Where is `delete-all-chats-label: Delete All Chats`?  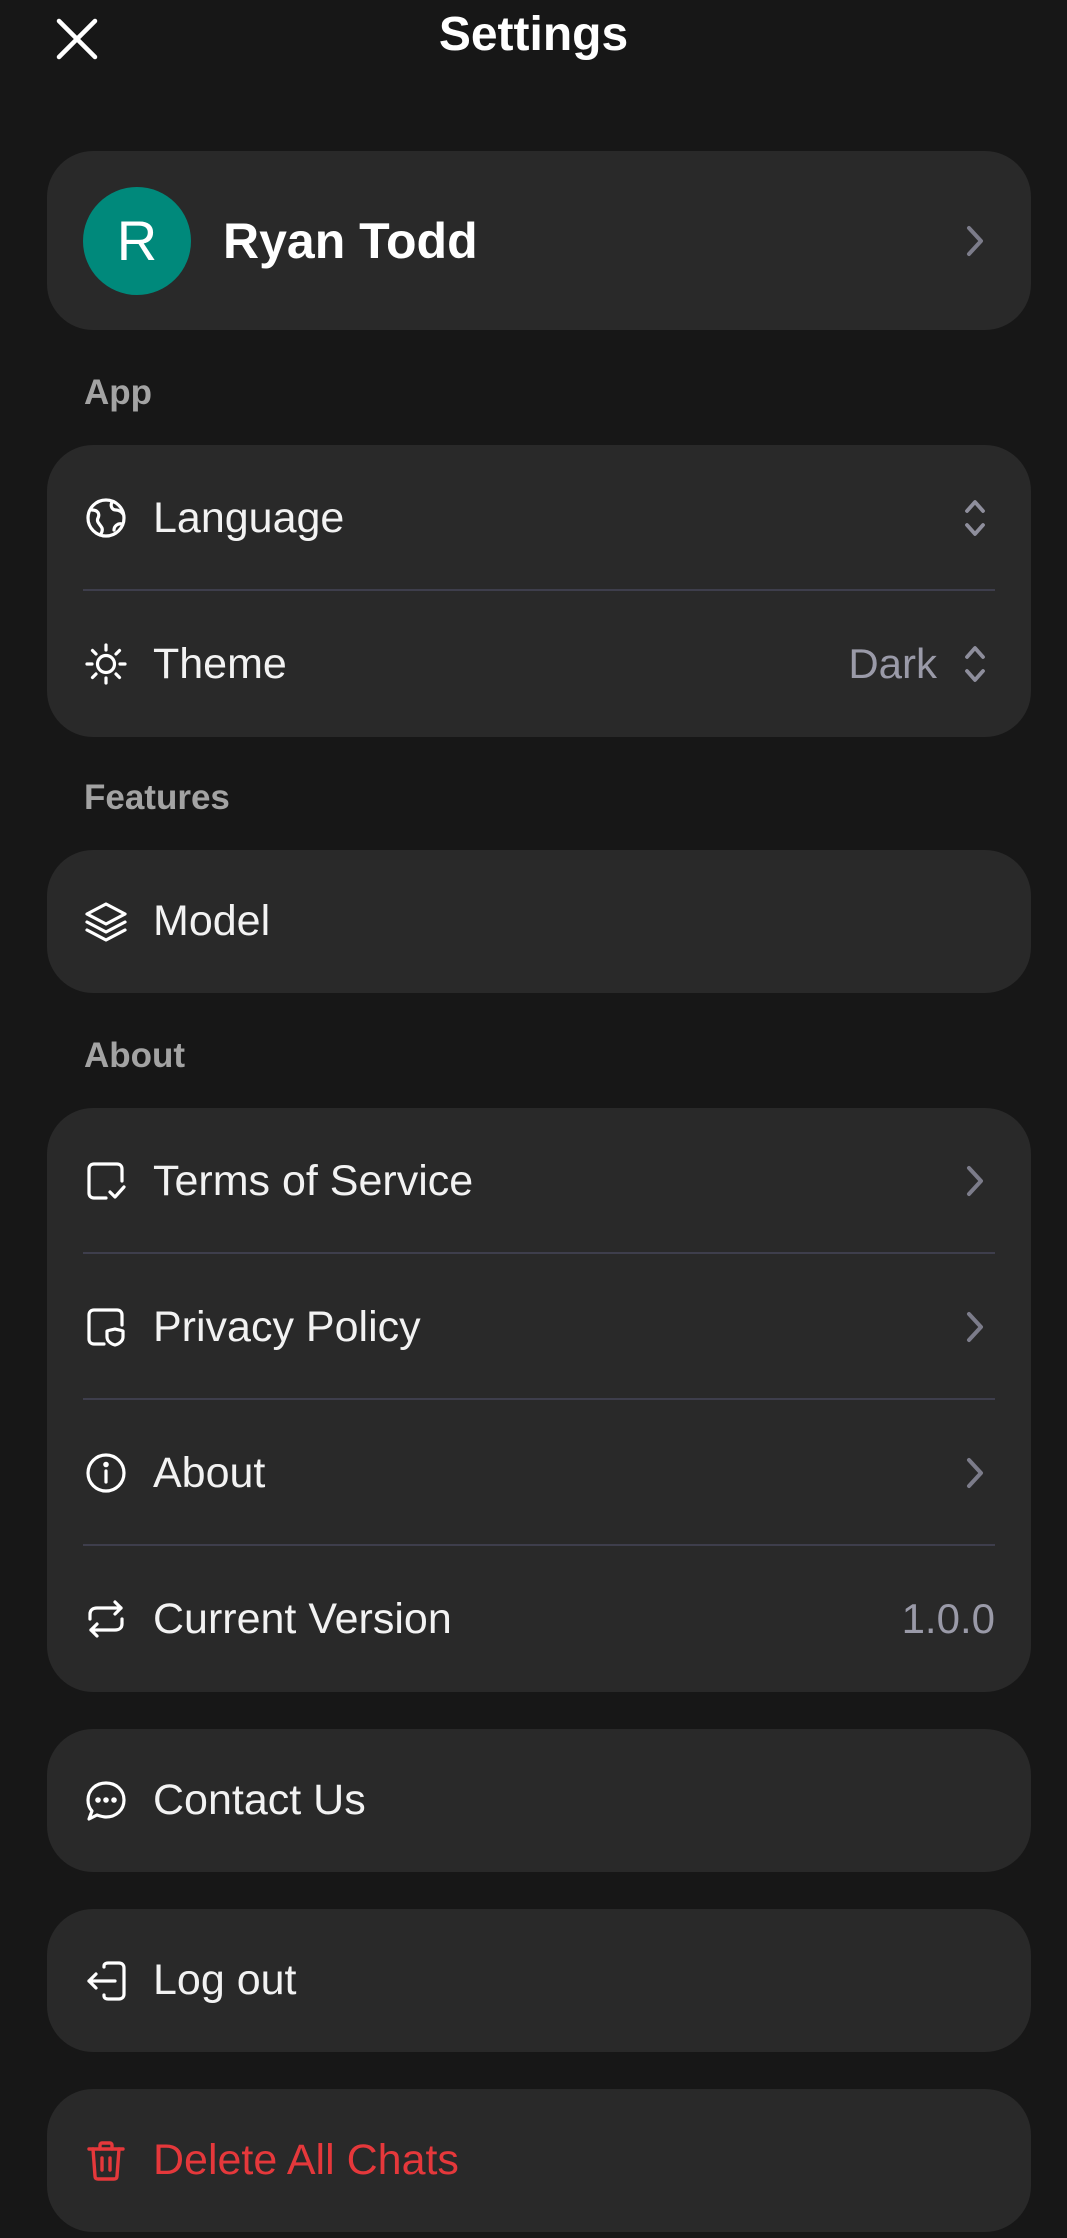 delete-all-chats-label: Delete All Chats is located at coordinates (306, 2160).